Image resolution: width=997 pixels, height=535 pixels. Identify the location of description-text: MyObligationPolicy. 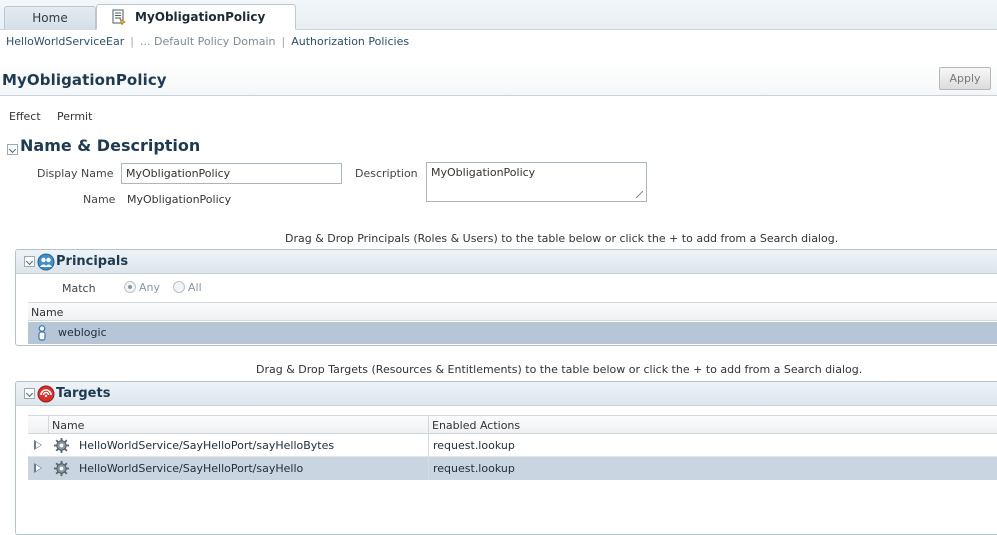
(483, 172).